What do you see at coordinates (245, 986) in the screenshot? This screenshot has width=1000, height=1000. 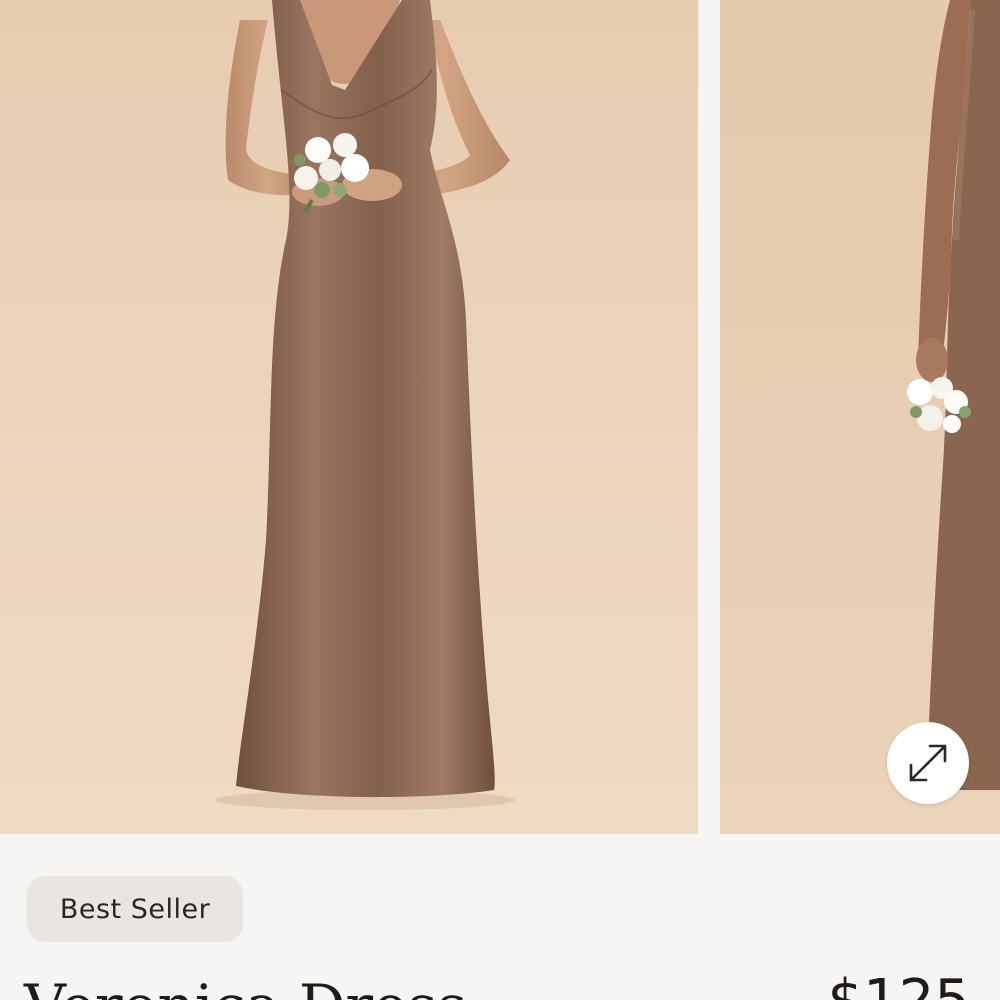 I see `product-title: Veronica Dress` at bounding box center [245, 986].